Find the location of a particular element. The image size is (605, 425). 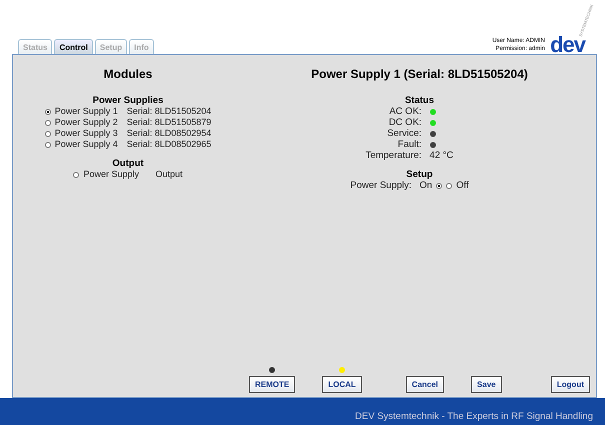

section-title: Output is located at coordinates (128, 163).